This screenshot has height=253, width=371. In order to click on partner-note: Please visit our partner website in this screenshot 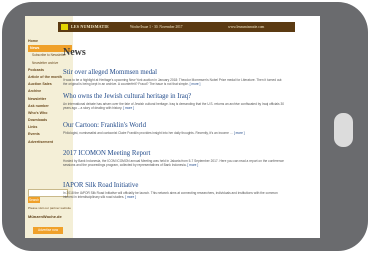, I will do `click(49, 208)`.